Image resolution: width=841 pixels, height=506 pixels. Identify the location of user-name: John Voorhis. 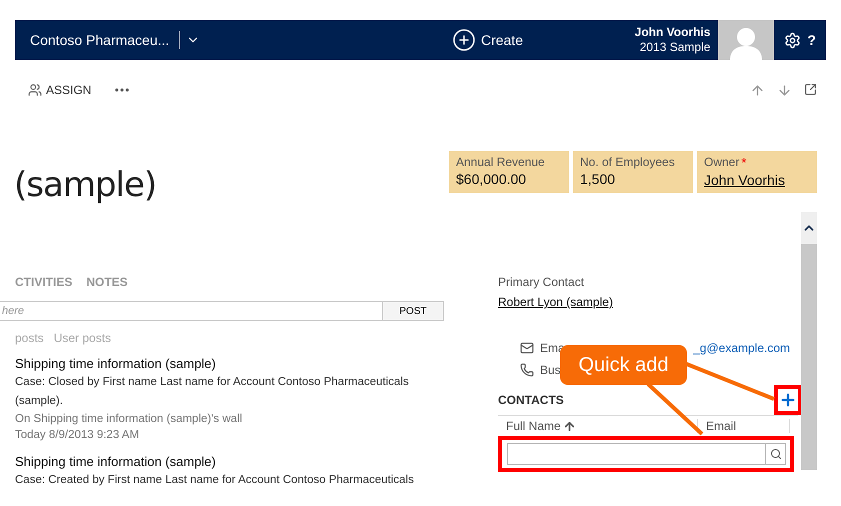
(672, 32).